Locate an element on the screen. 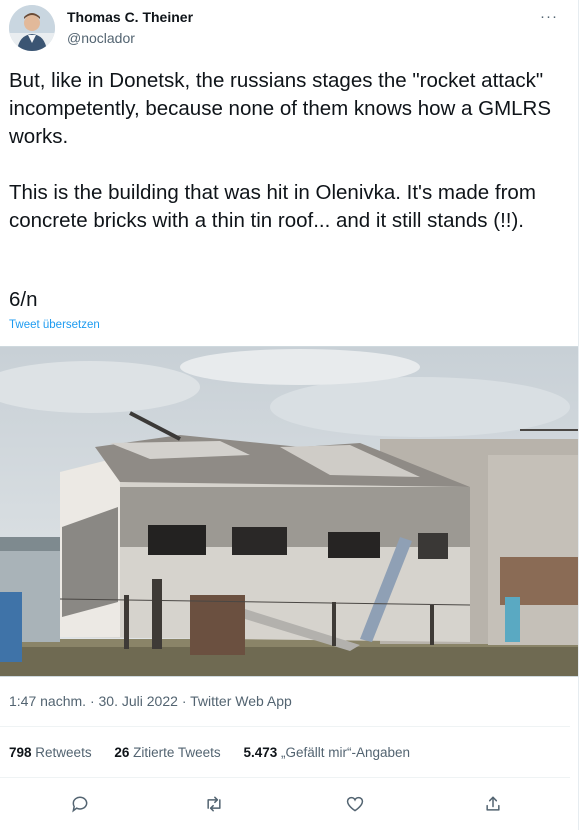 The image size is (582, 830). action-bar is located at coordinates (285, 804).